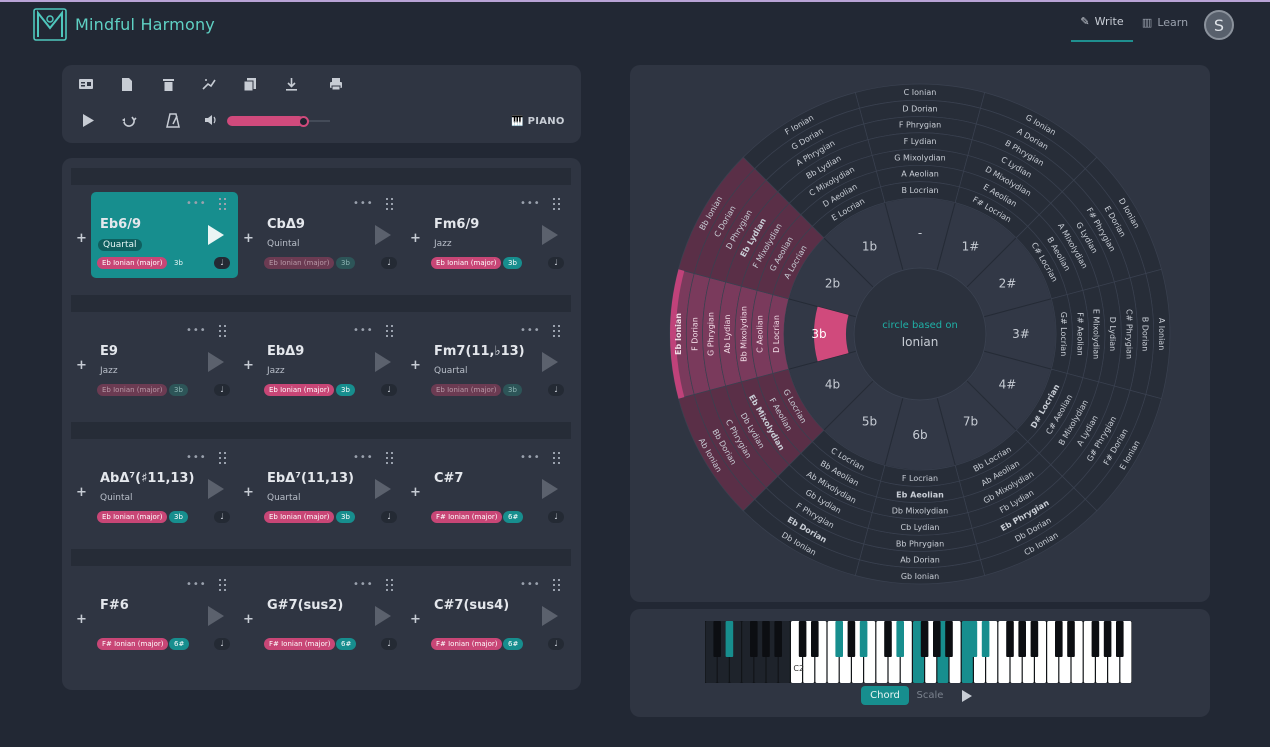 This screenshot has height=747, width=1270. Describe the element at coordinates (168, 84) in the screenshot. I see `trash-icon` at that location.